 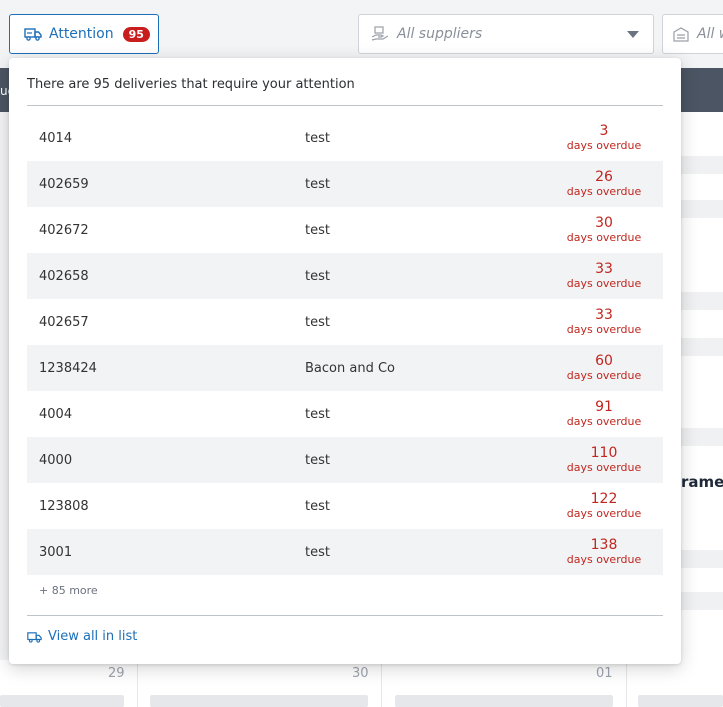 What do you see at coordinates (93, 636) in the screenshot?
I see `view-all-label: View all in list` at bounding box center [93, 636].